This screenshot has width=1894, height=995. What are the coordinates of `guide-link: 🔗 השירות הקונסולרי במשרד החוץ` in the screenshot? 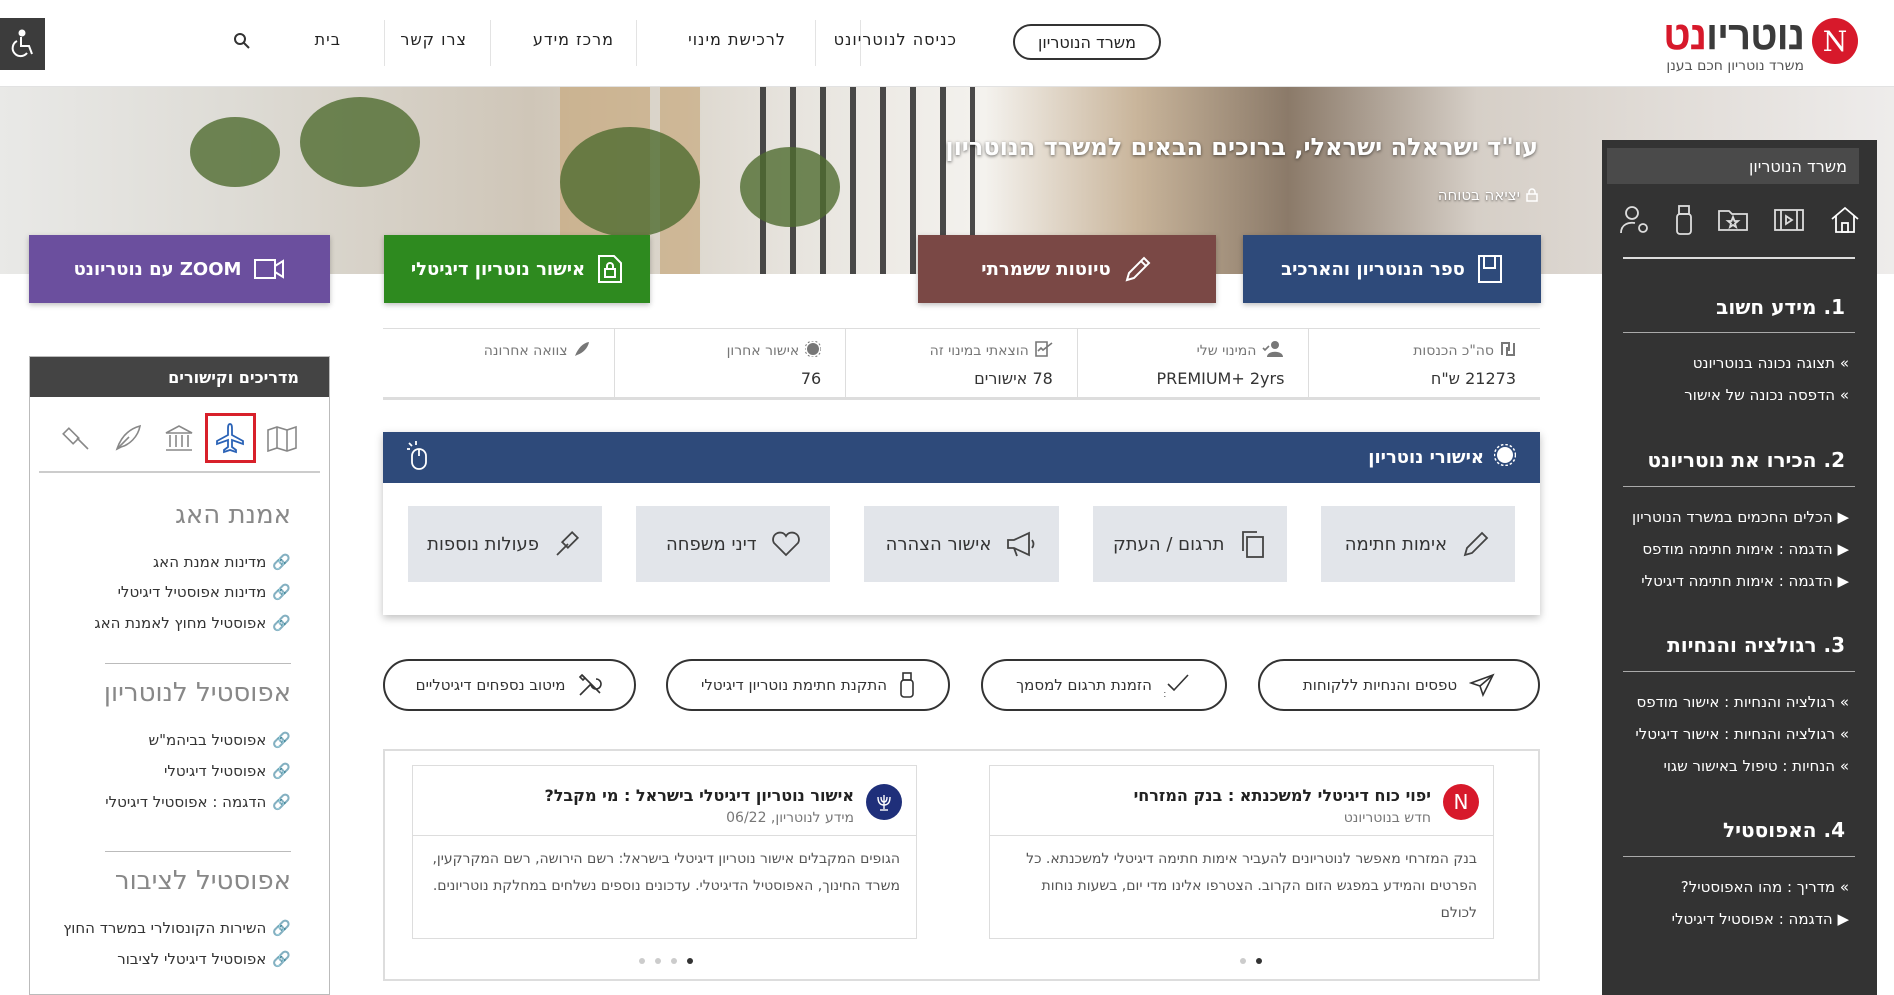 It's located at (177, 928).